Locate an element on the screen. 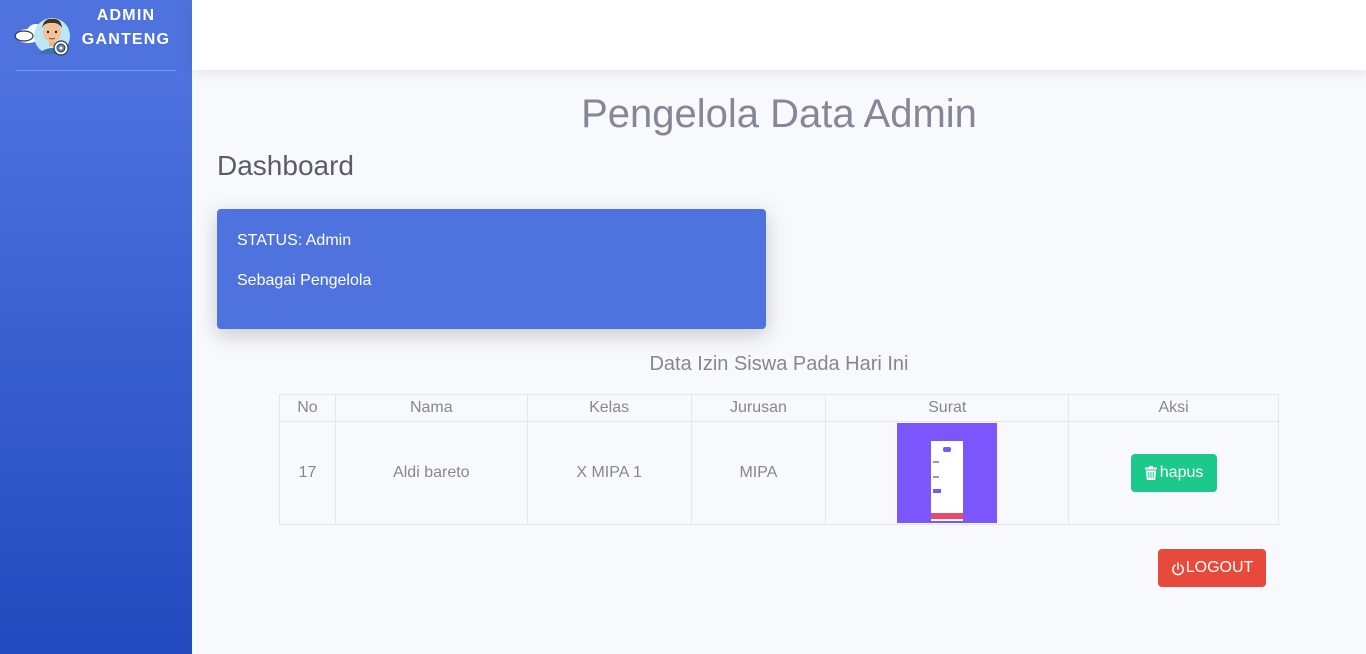  table-header-row: No Nama Kelas Jurusan Surat Aksi is located at coordinates (779, 408).